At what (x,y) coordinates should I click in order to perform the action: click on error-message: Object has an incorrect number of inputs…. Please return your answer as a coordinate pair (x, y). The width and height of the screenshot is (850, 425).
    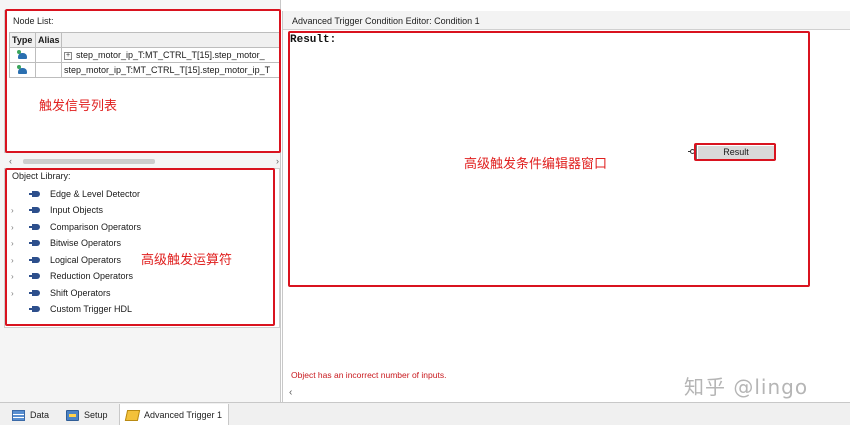
    Looking at the image, I should click on (369, 375).